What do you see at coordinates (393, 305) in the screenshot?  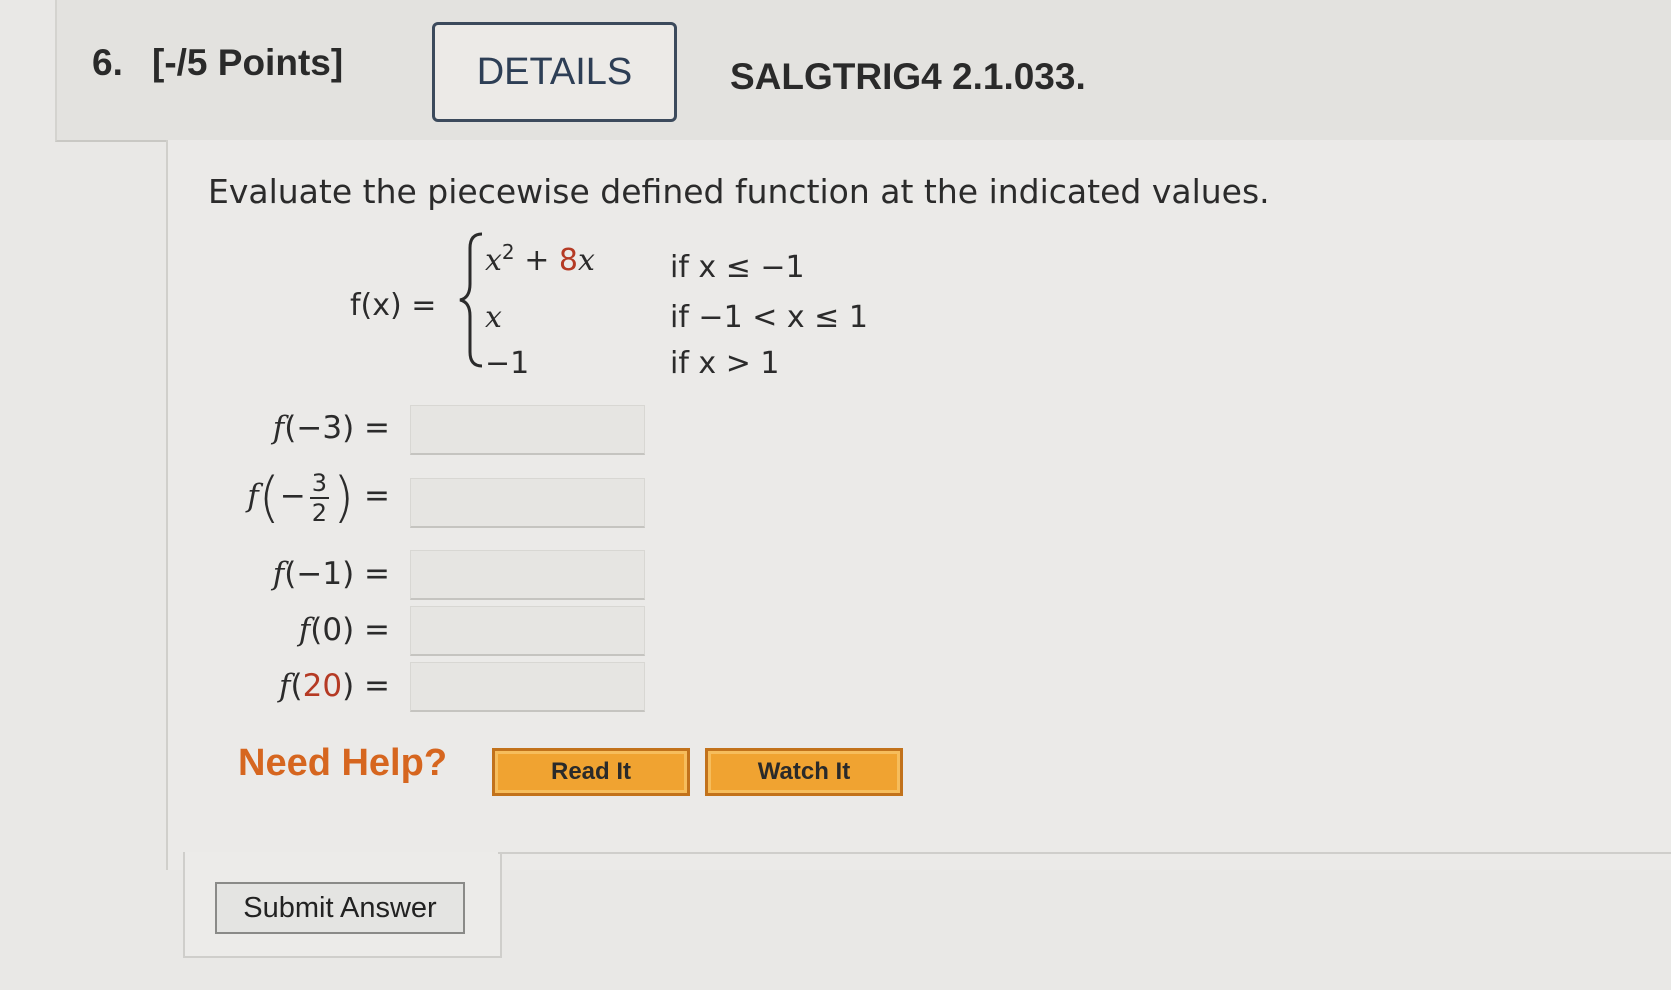 I see `function-label: f(x) =` at bounding box center [393, 305].